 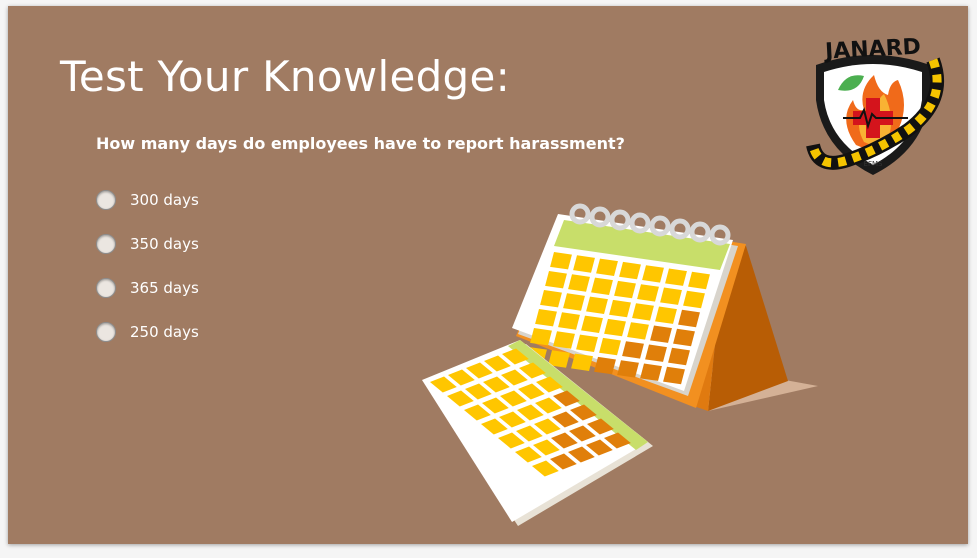 I want to click on logo-subtext: EFMS, so click(x=873, y=164).